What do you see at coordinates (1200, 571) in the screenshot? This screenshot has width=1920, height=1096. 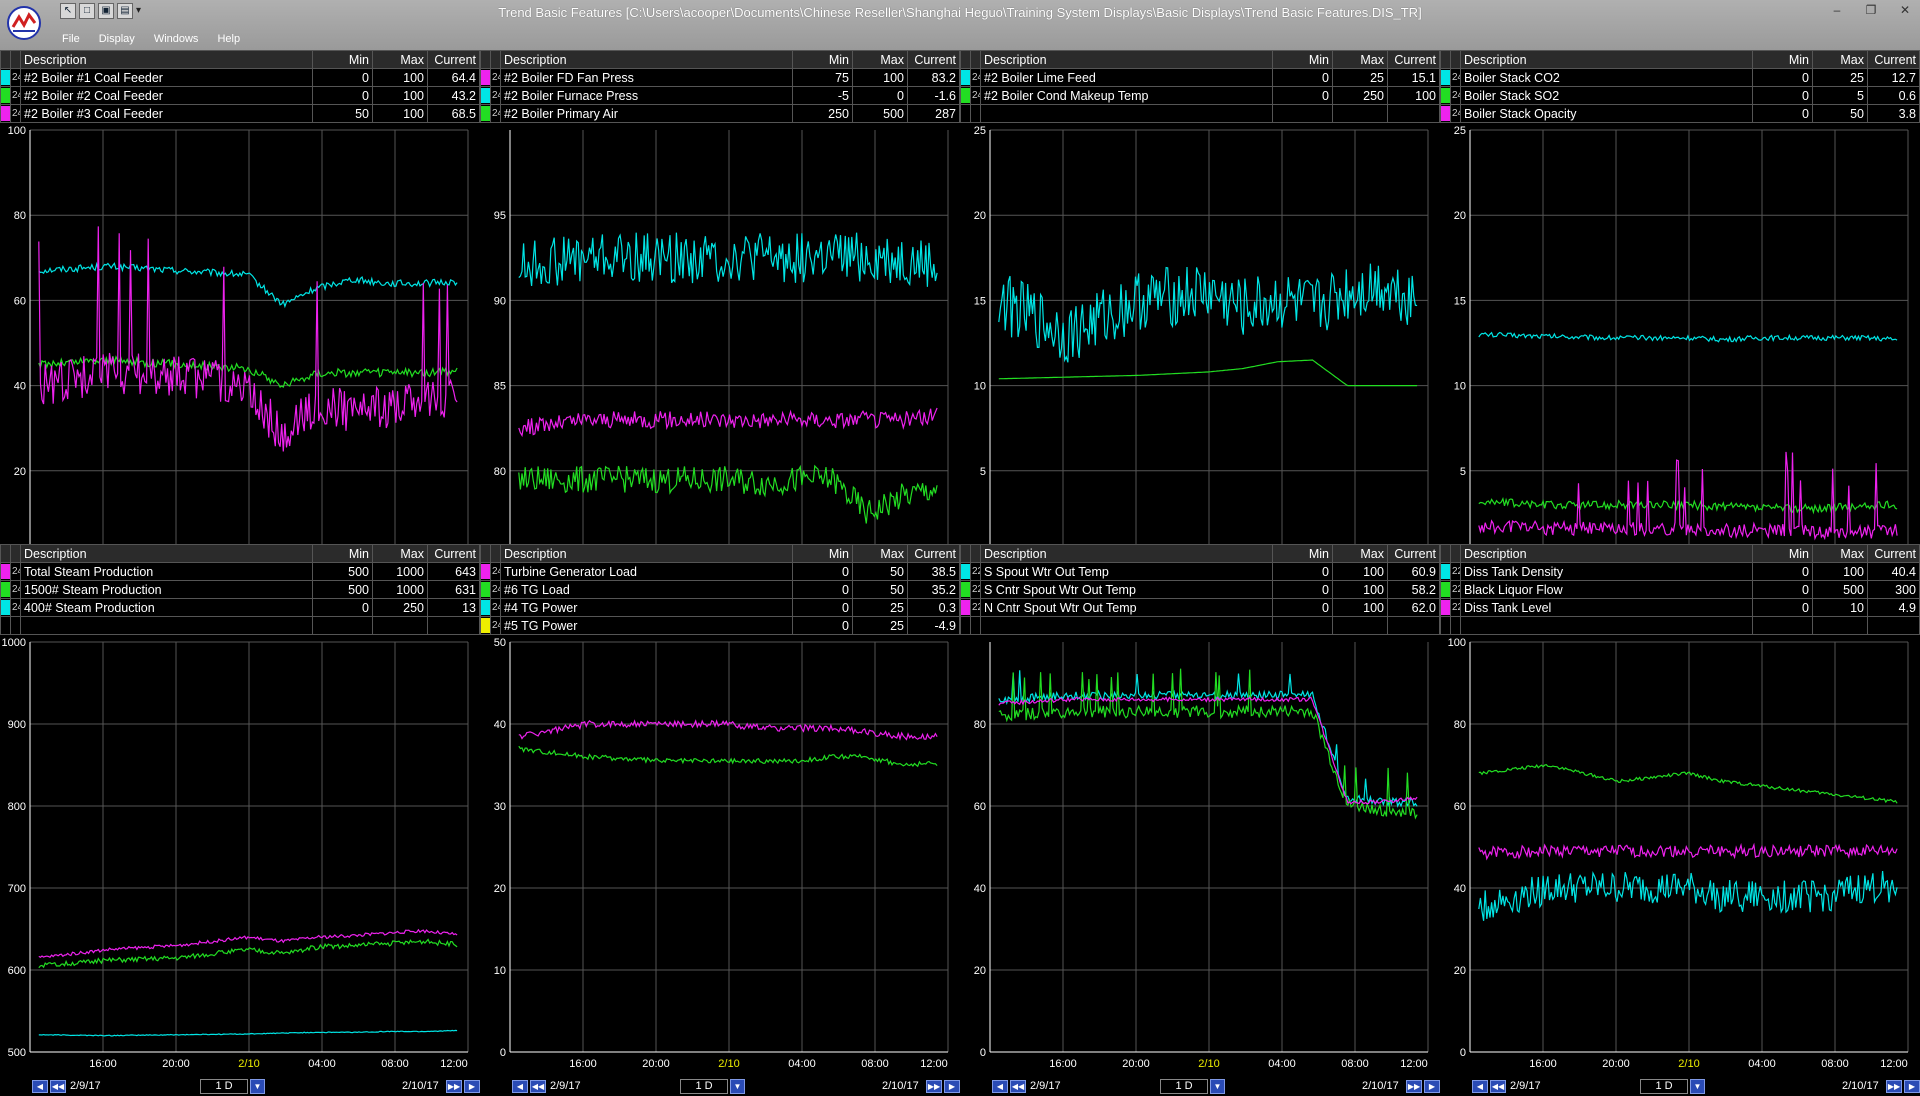 I see `pen-row: 22S Spout Wtr Out Temp010060.9` at bounding box center [1200, 571].